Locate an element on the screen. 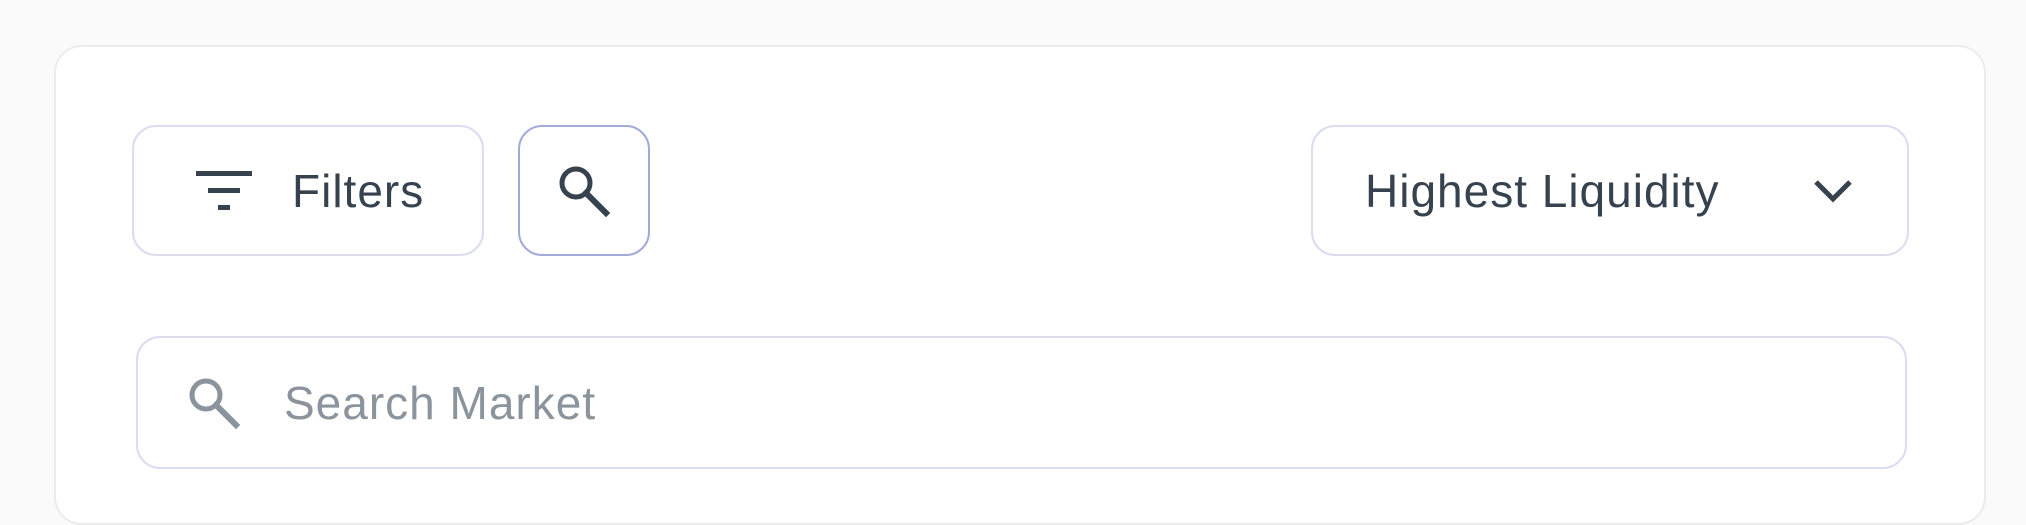  sort-dropdown: Highest Liquidity is located at coordinates (1610, 190).